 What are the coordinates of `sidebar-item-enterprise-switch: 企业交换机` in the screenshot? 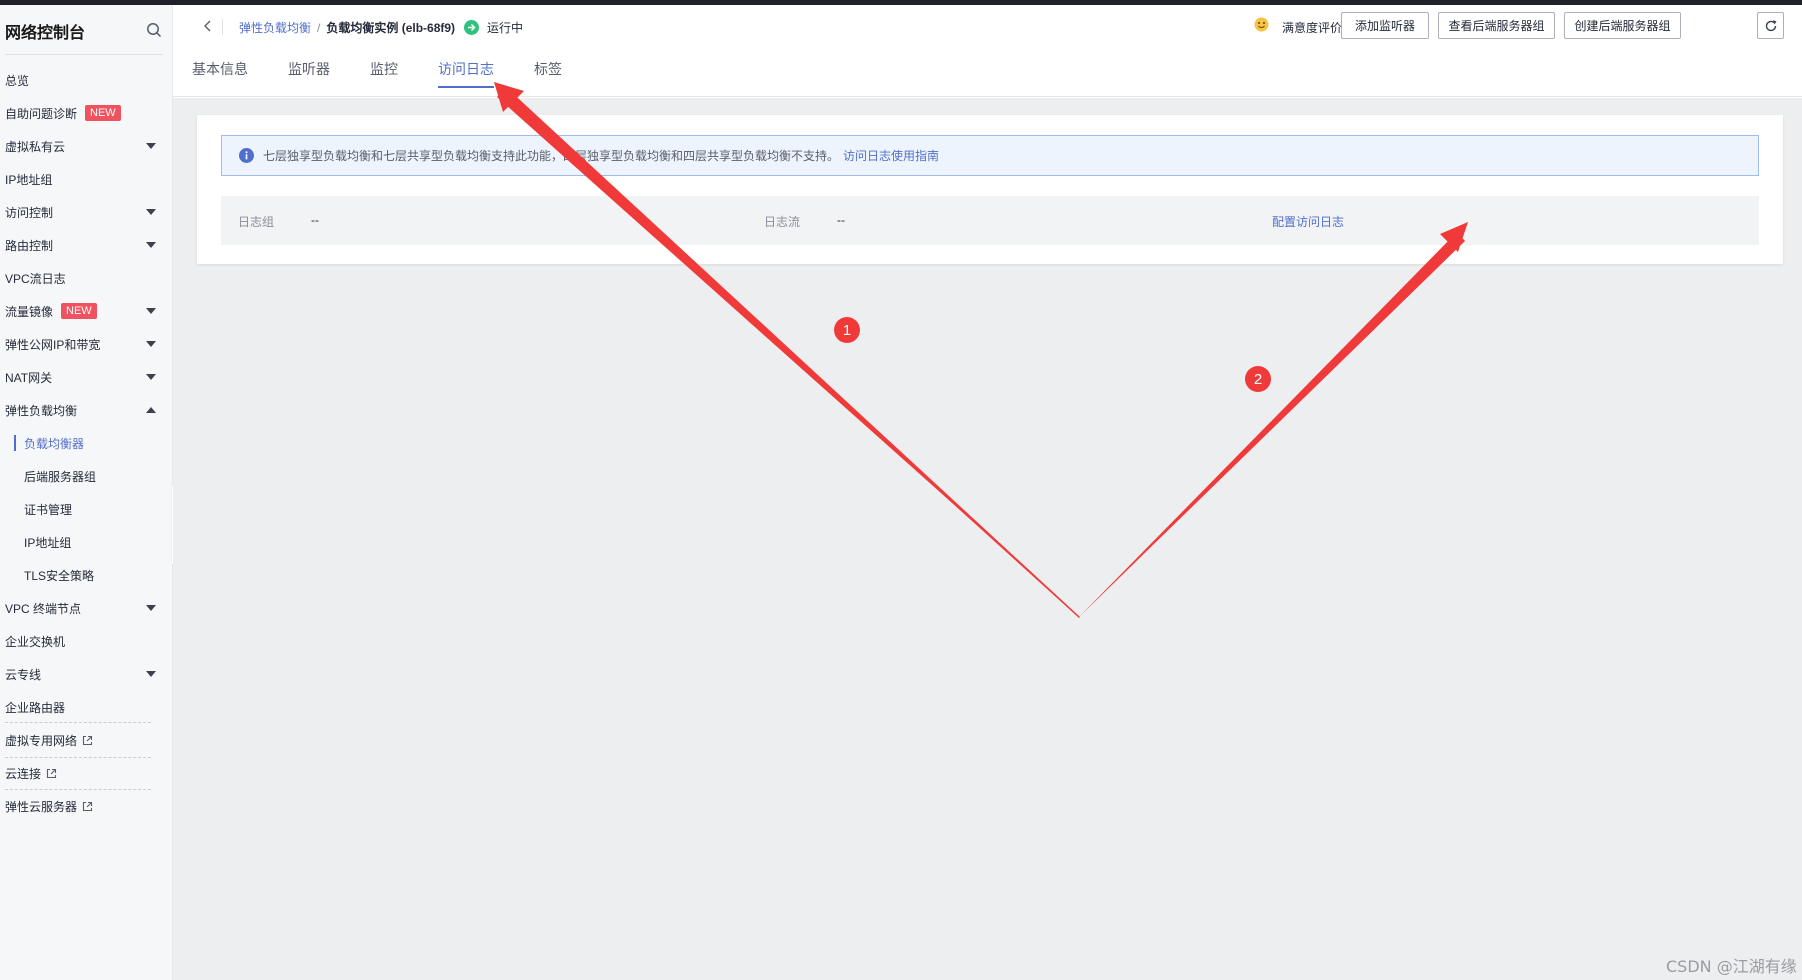 It's located at (86, 641).